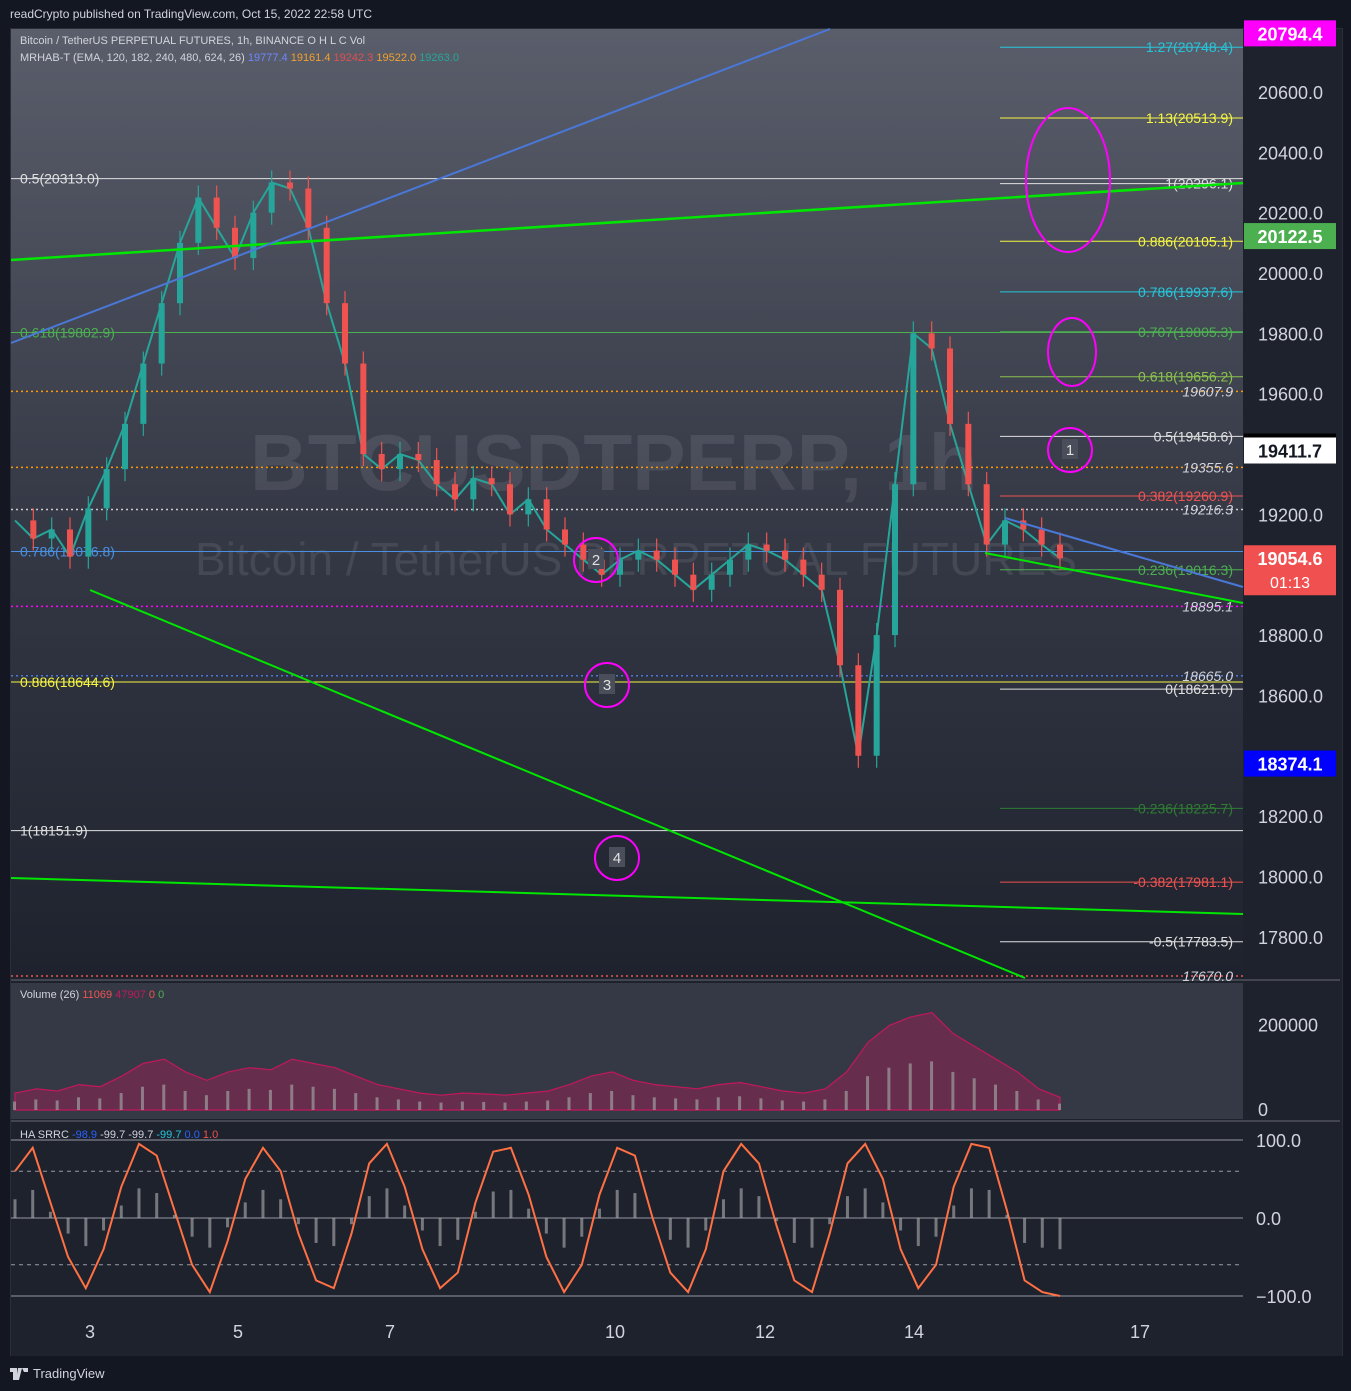 This screenshot has height=1391, width=1351. Describe the element at coordinates (1290, 214) in the screenshot. I see `price-axis-tick: 20200.0` at that location.